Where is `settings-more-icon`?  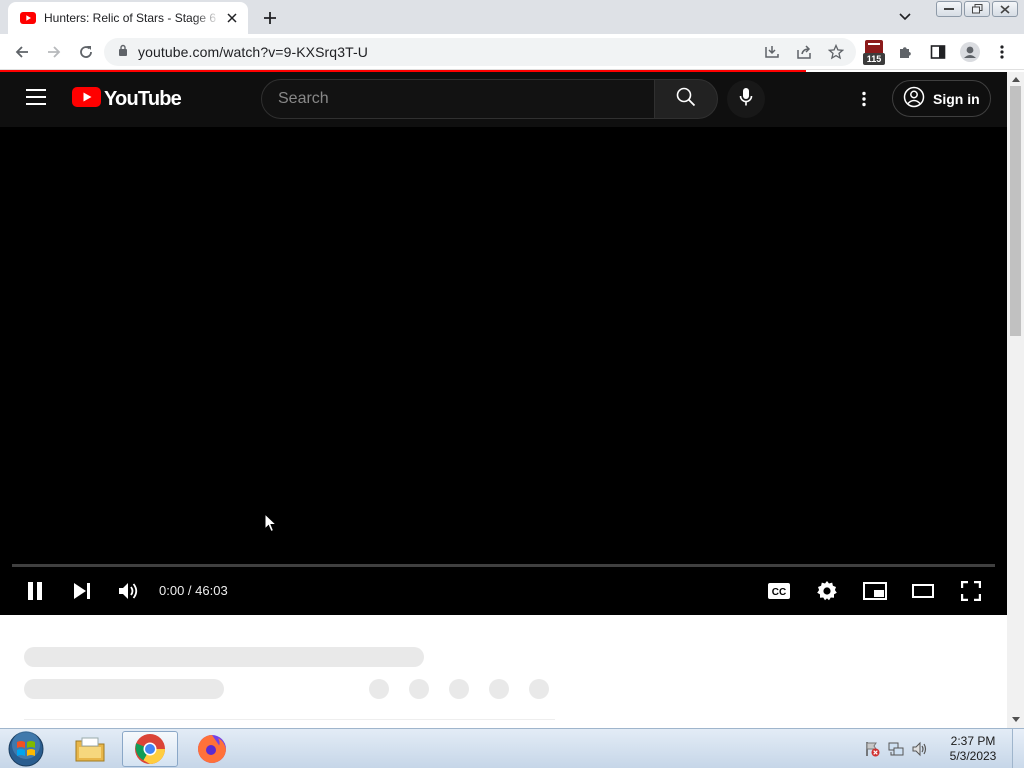
settings-more-icon is located at coordinates (864, 99).